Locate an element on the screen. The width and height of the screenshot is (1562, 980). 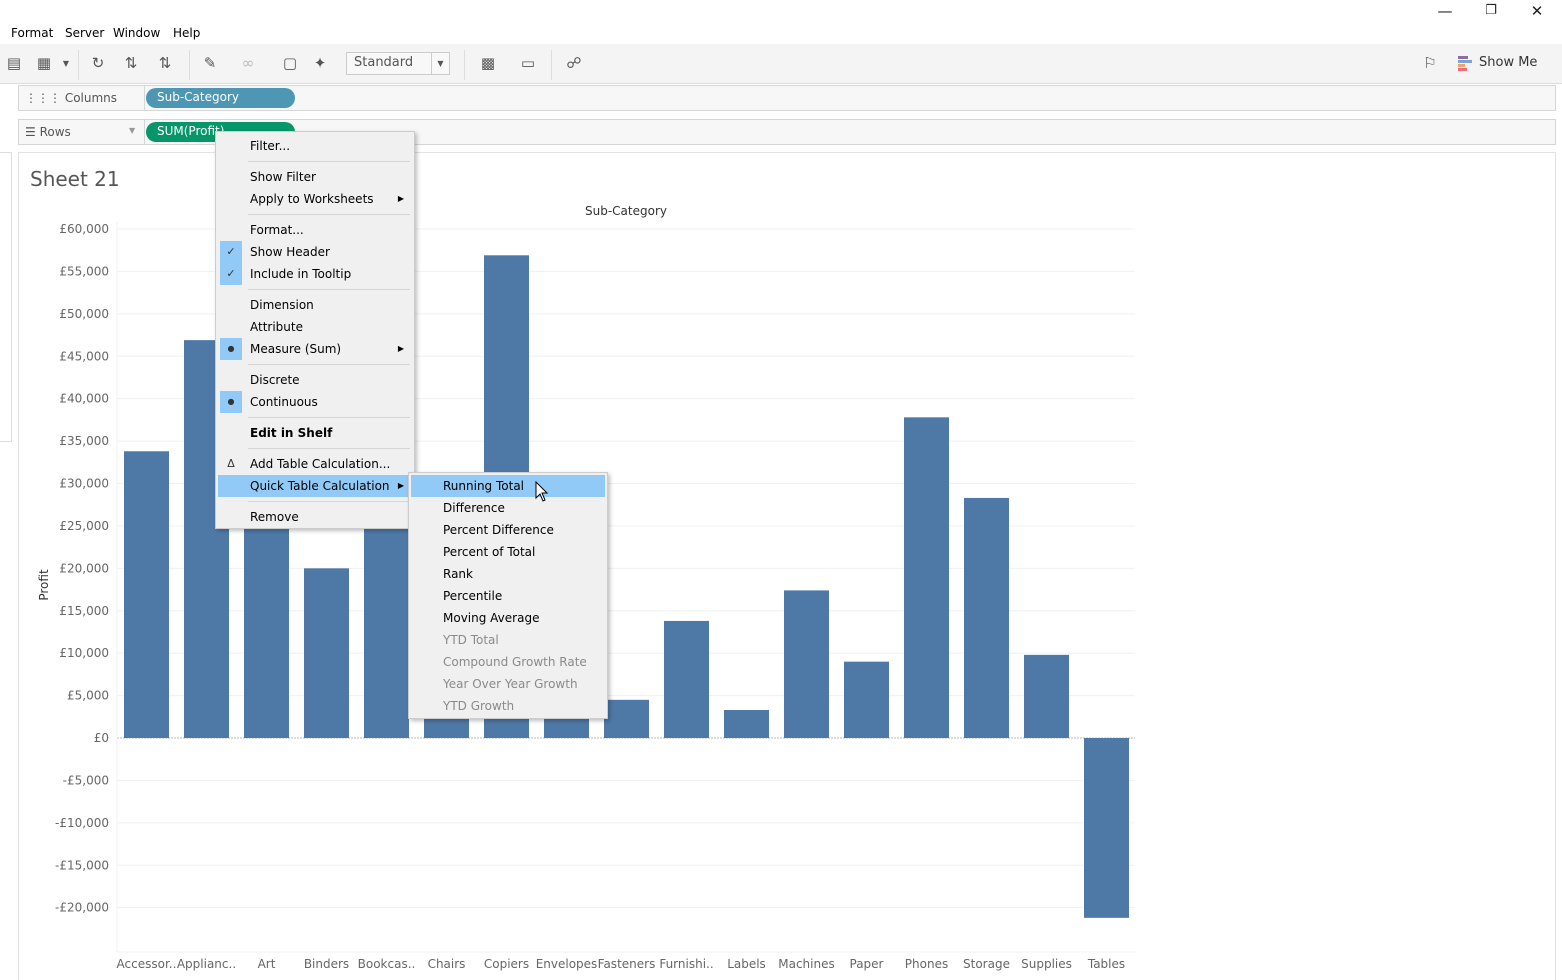
menu-item-percent-difference: Percent Difference is located at coordinates (508, 530).